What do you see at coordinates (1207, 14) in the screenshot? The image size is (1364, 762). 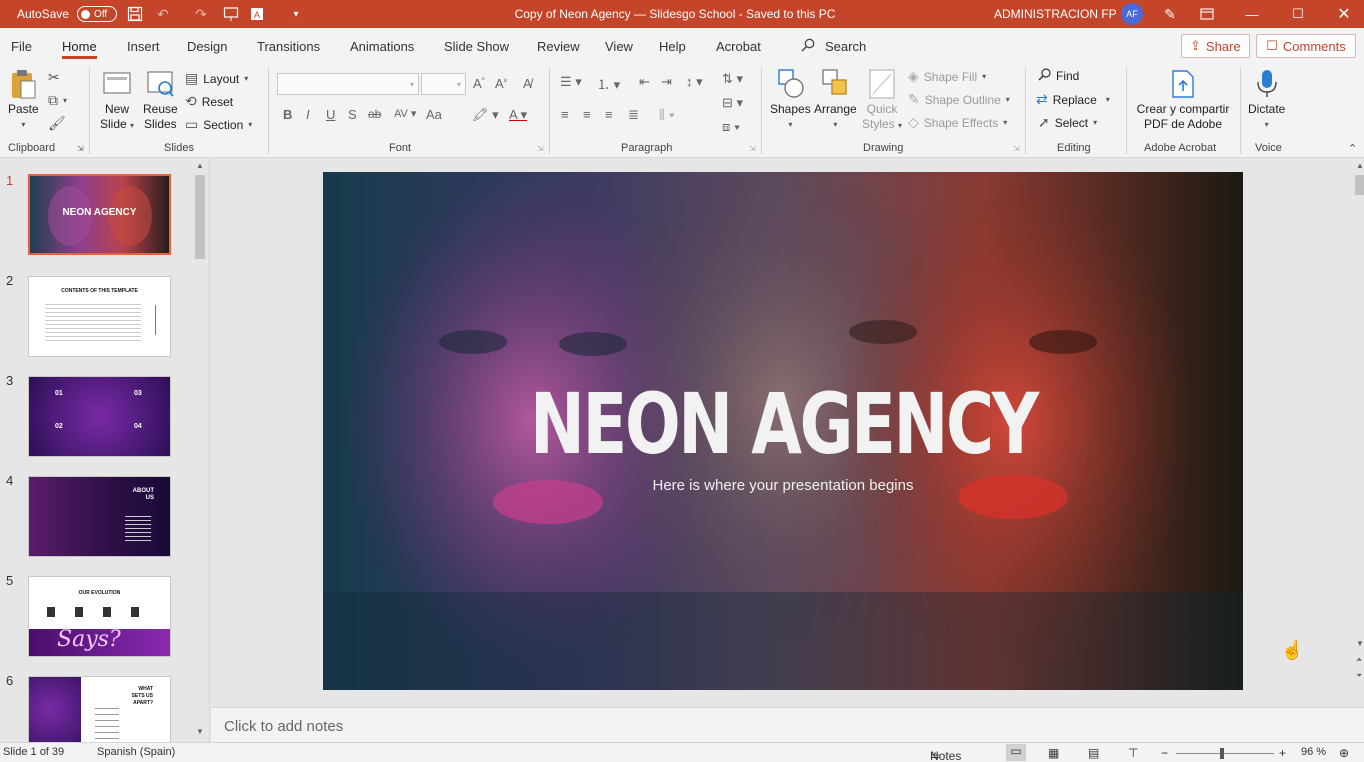 I see `ribbon-display-options-icon` at bounding box center [1207, 14].